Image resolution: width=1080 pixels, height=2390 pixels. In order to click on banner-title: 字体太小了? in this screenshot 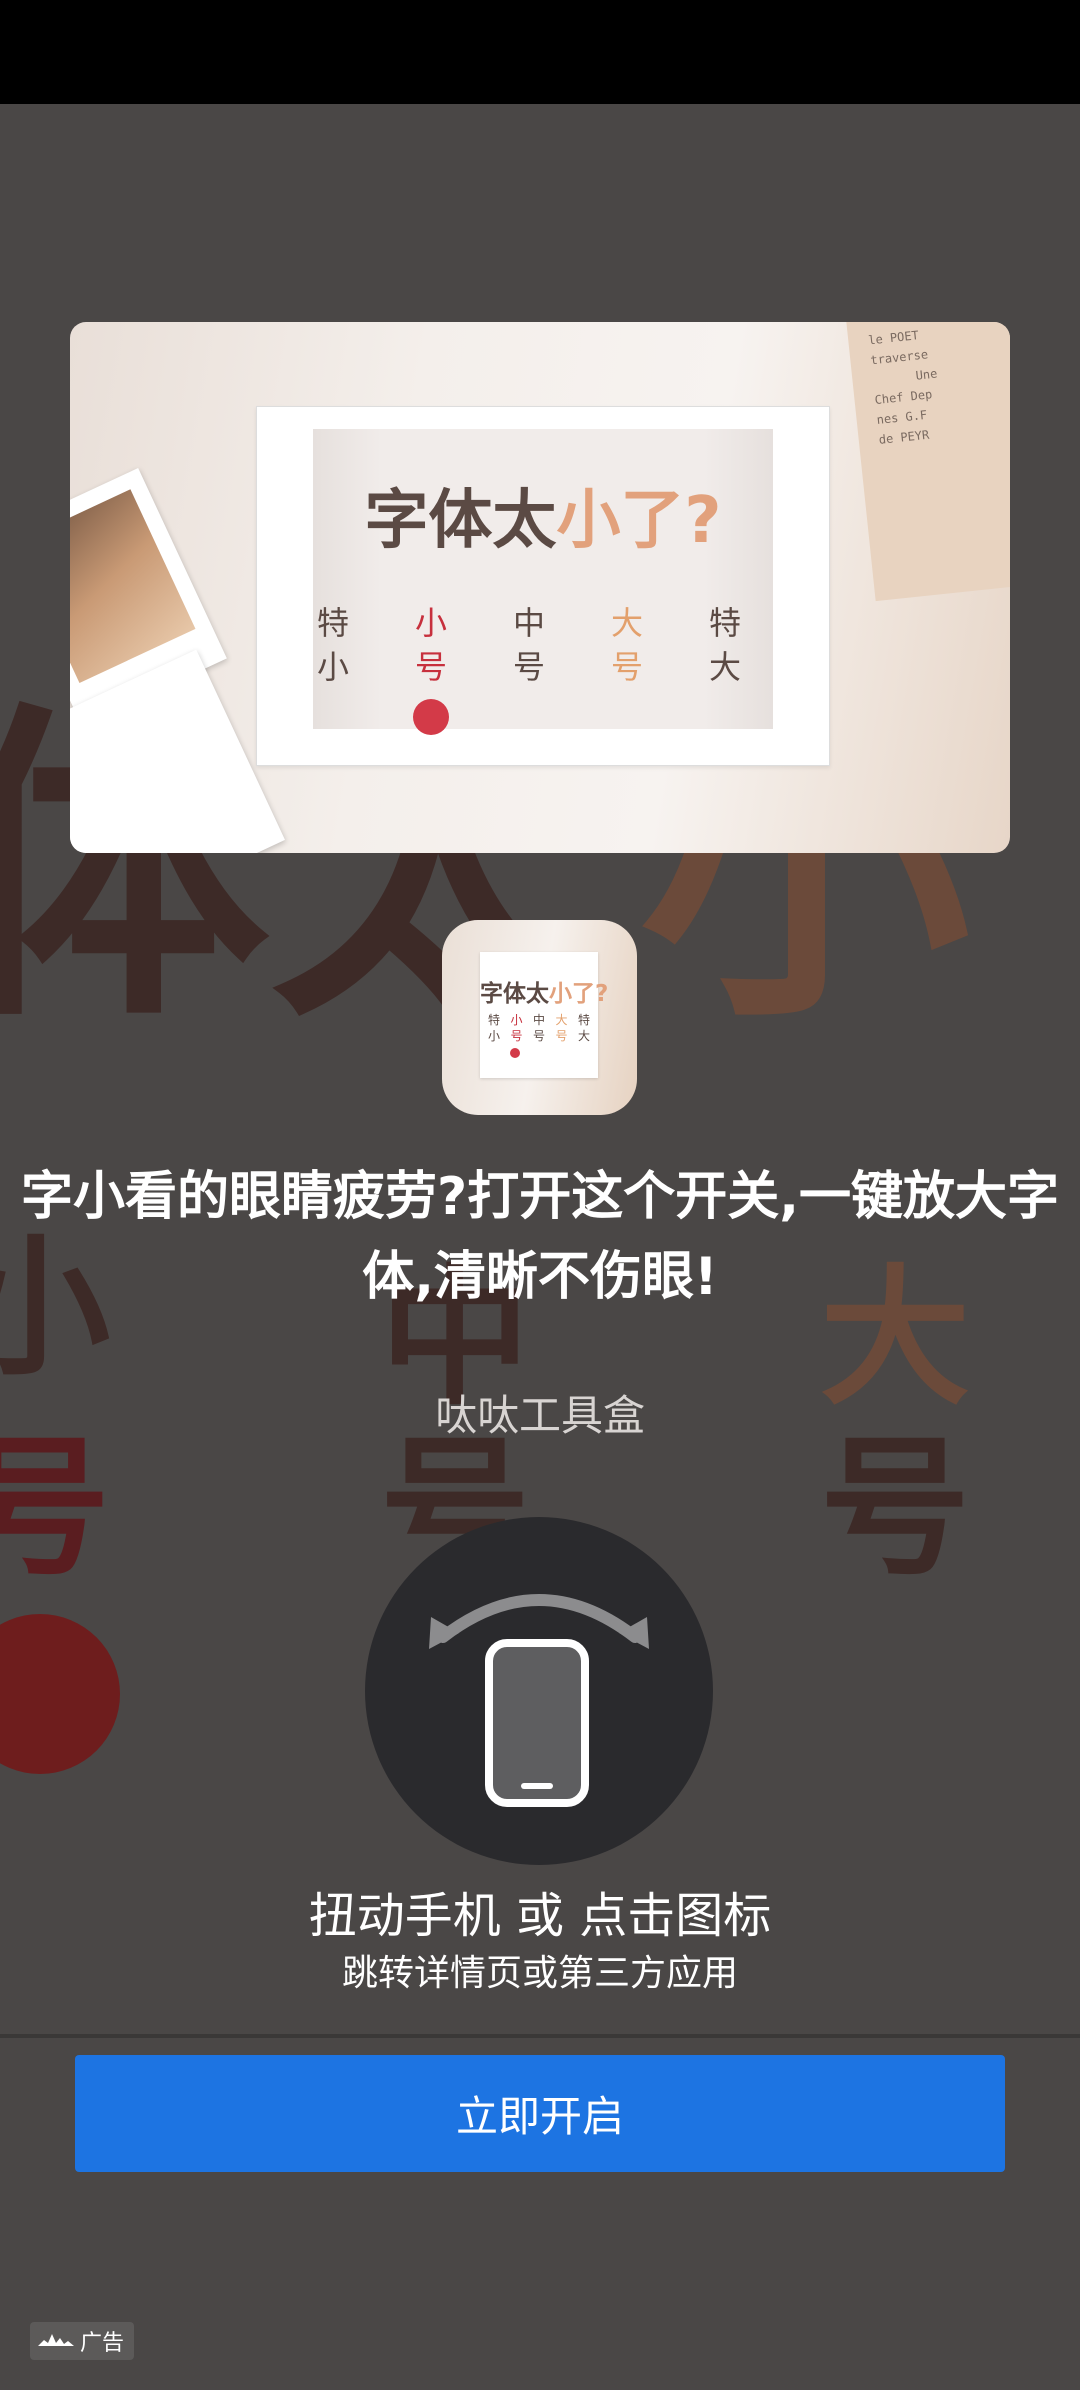, I will do `click(543, 521)`.